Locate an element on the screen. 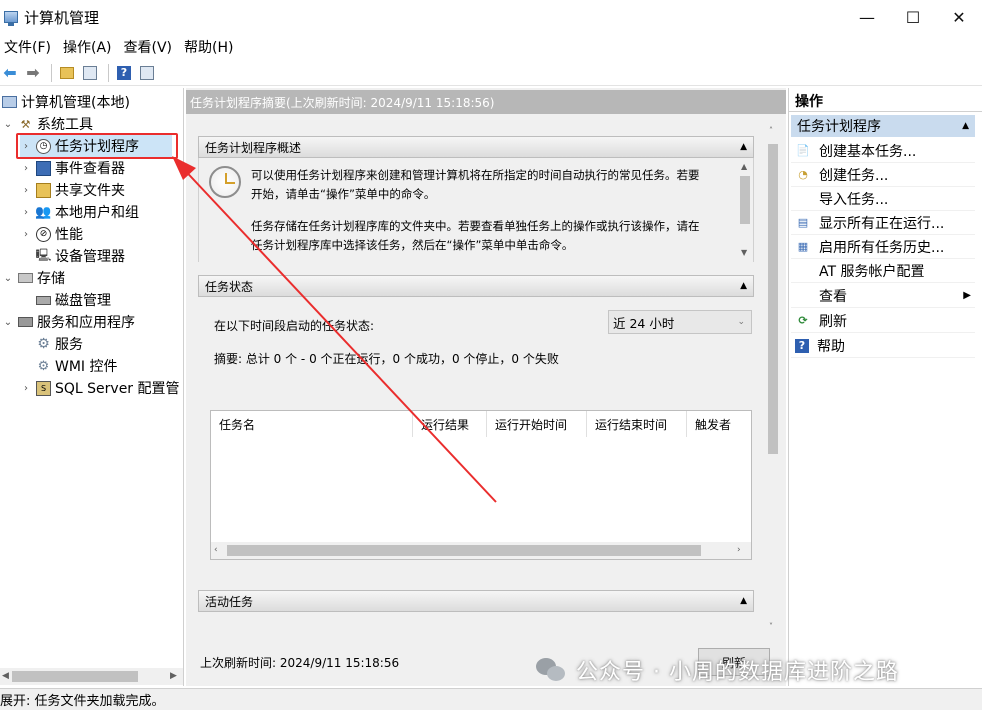 This screenshot has width=982, height=710. scroll-up-icon: ▲ is located at coordinates (744, 166).